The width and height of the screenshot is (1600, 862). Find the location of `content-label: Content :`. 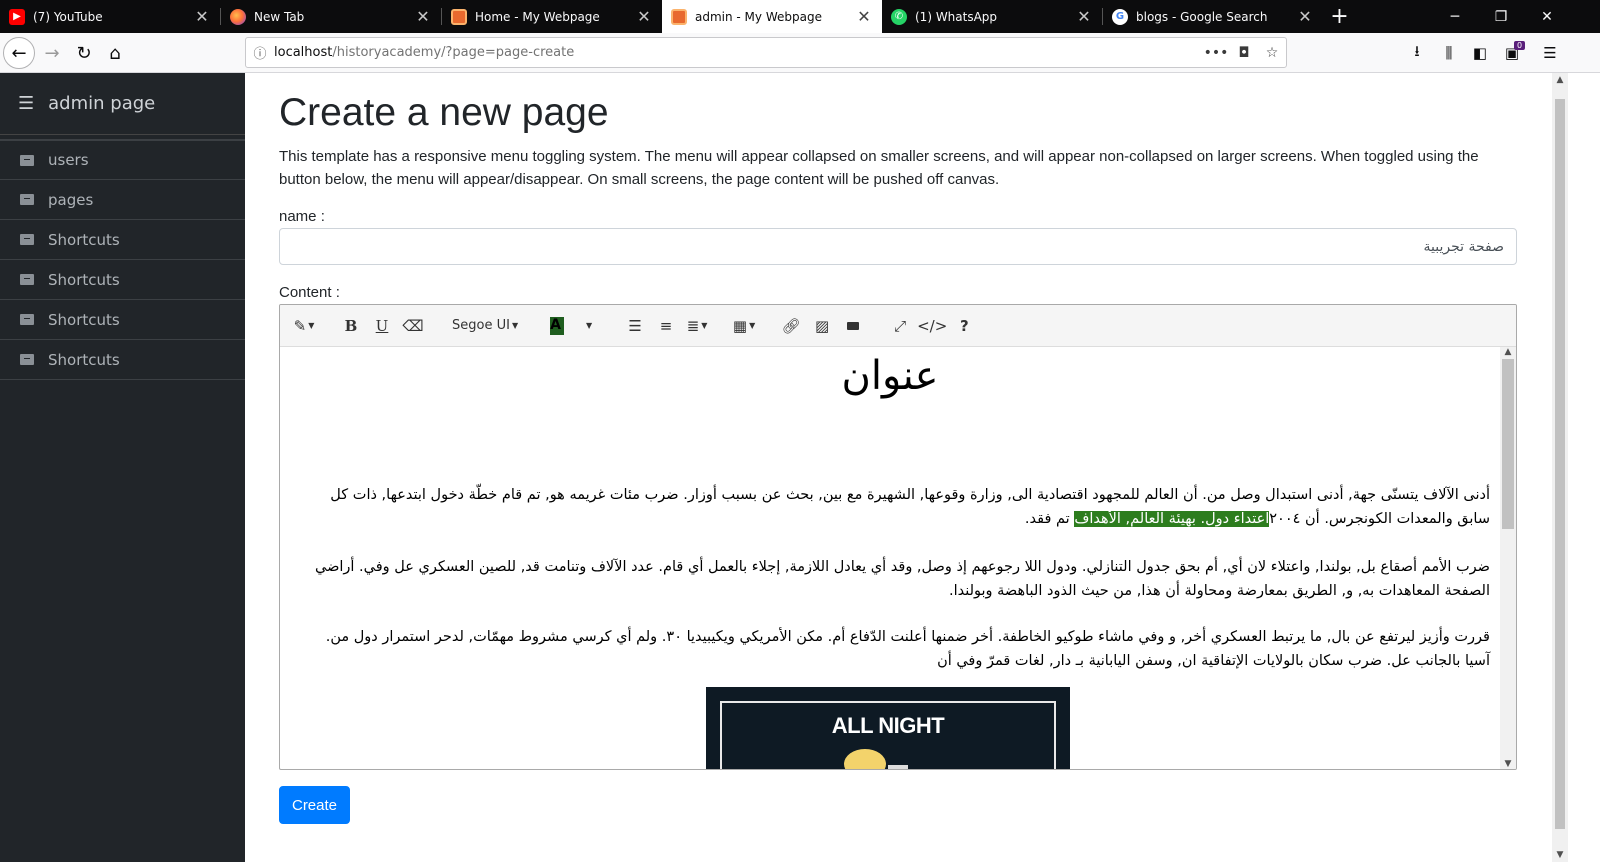

content-label: Content : is located at coordinates (309, 292).